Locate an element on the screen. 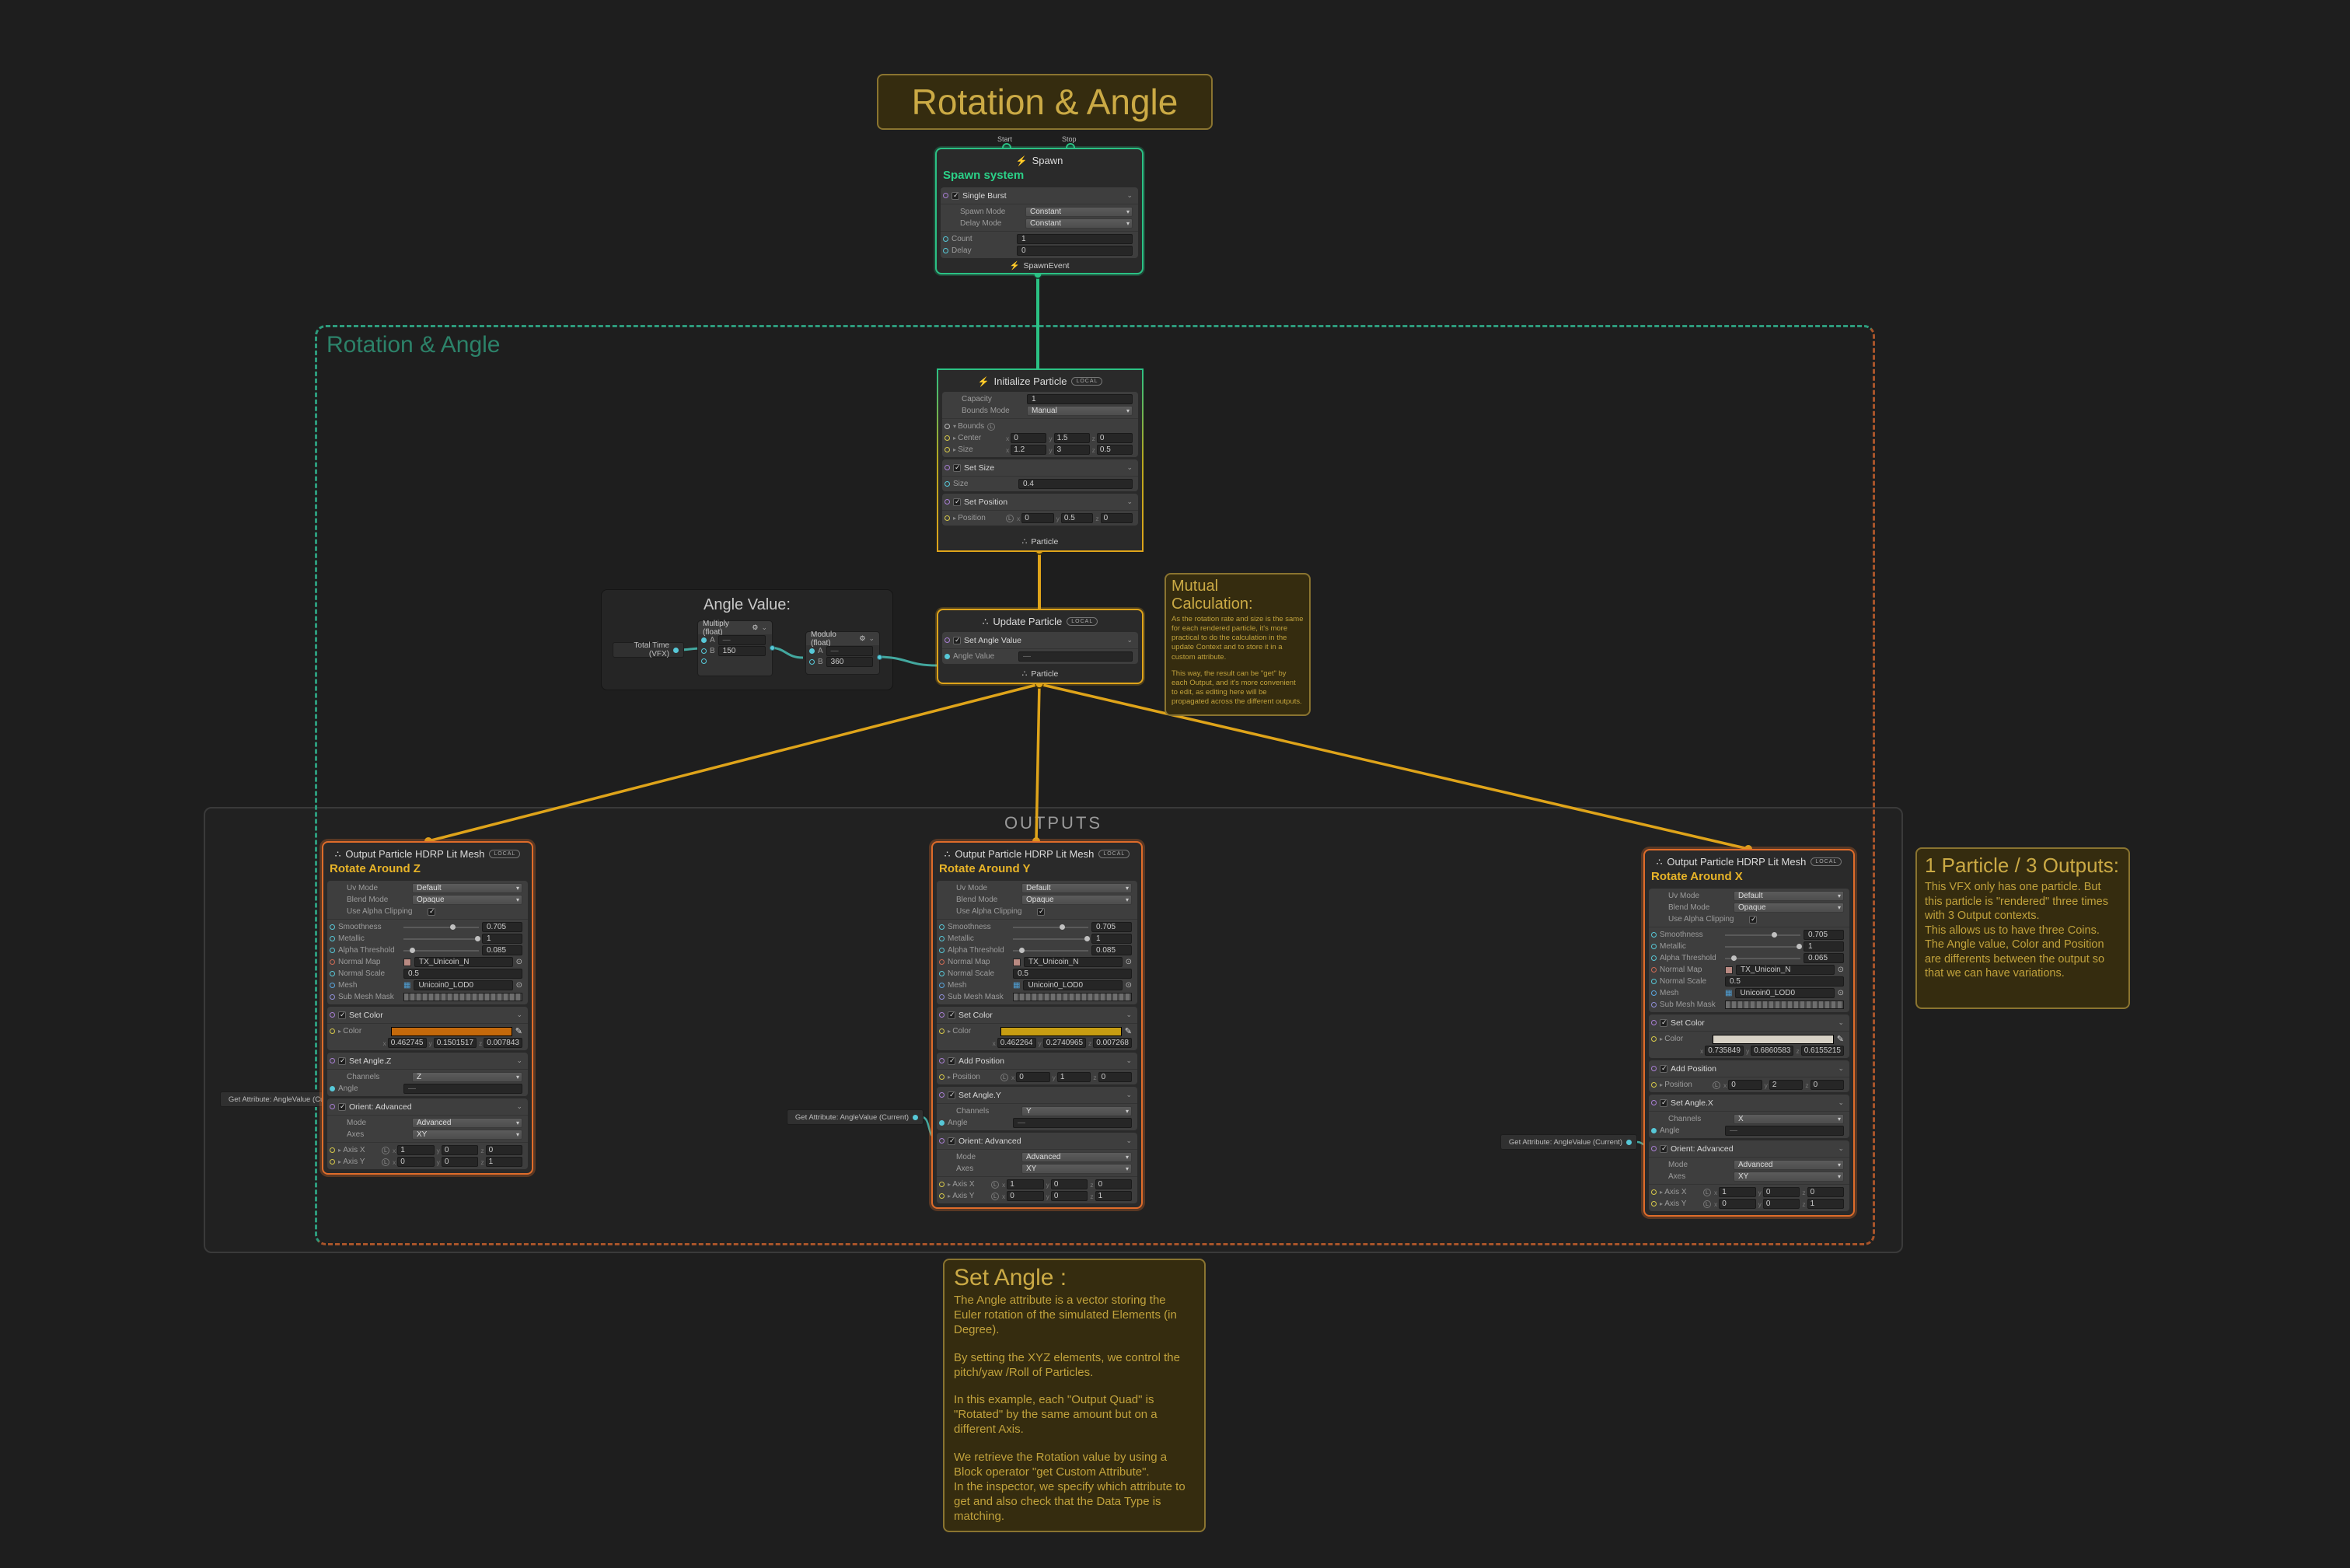  set-angle-block: Set Angle.X Channels X Angle — is located at coordinates (1749, 1116).